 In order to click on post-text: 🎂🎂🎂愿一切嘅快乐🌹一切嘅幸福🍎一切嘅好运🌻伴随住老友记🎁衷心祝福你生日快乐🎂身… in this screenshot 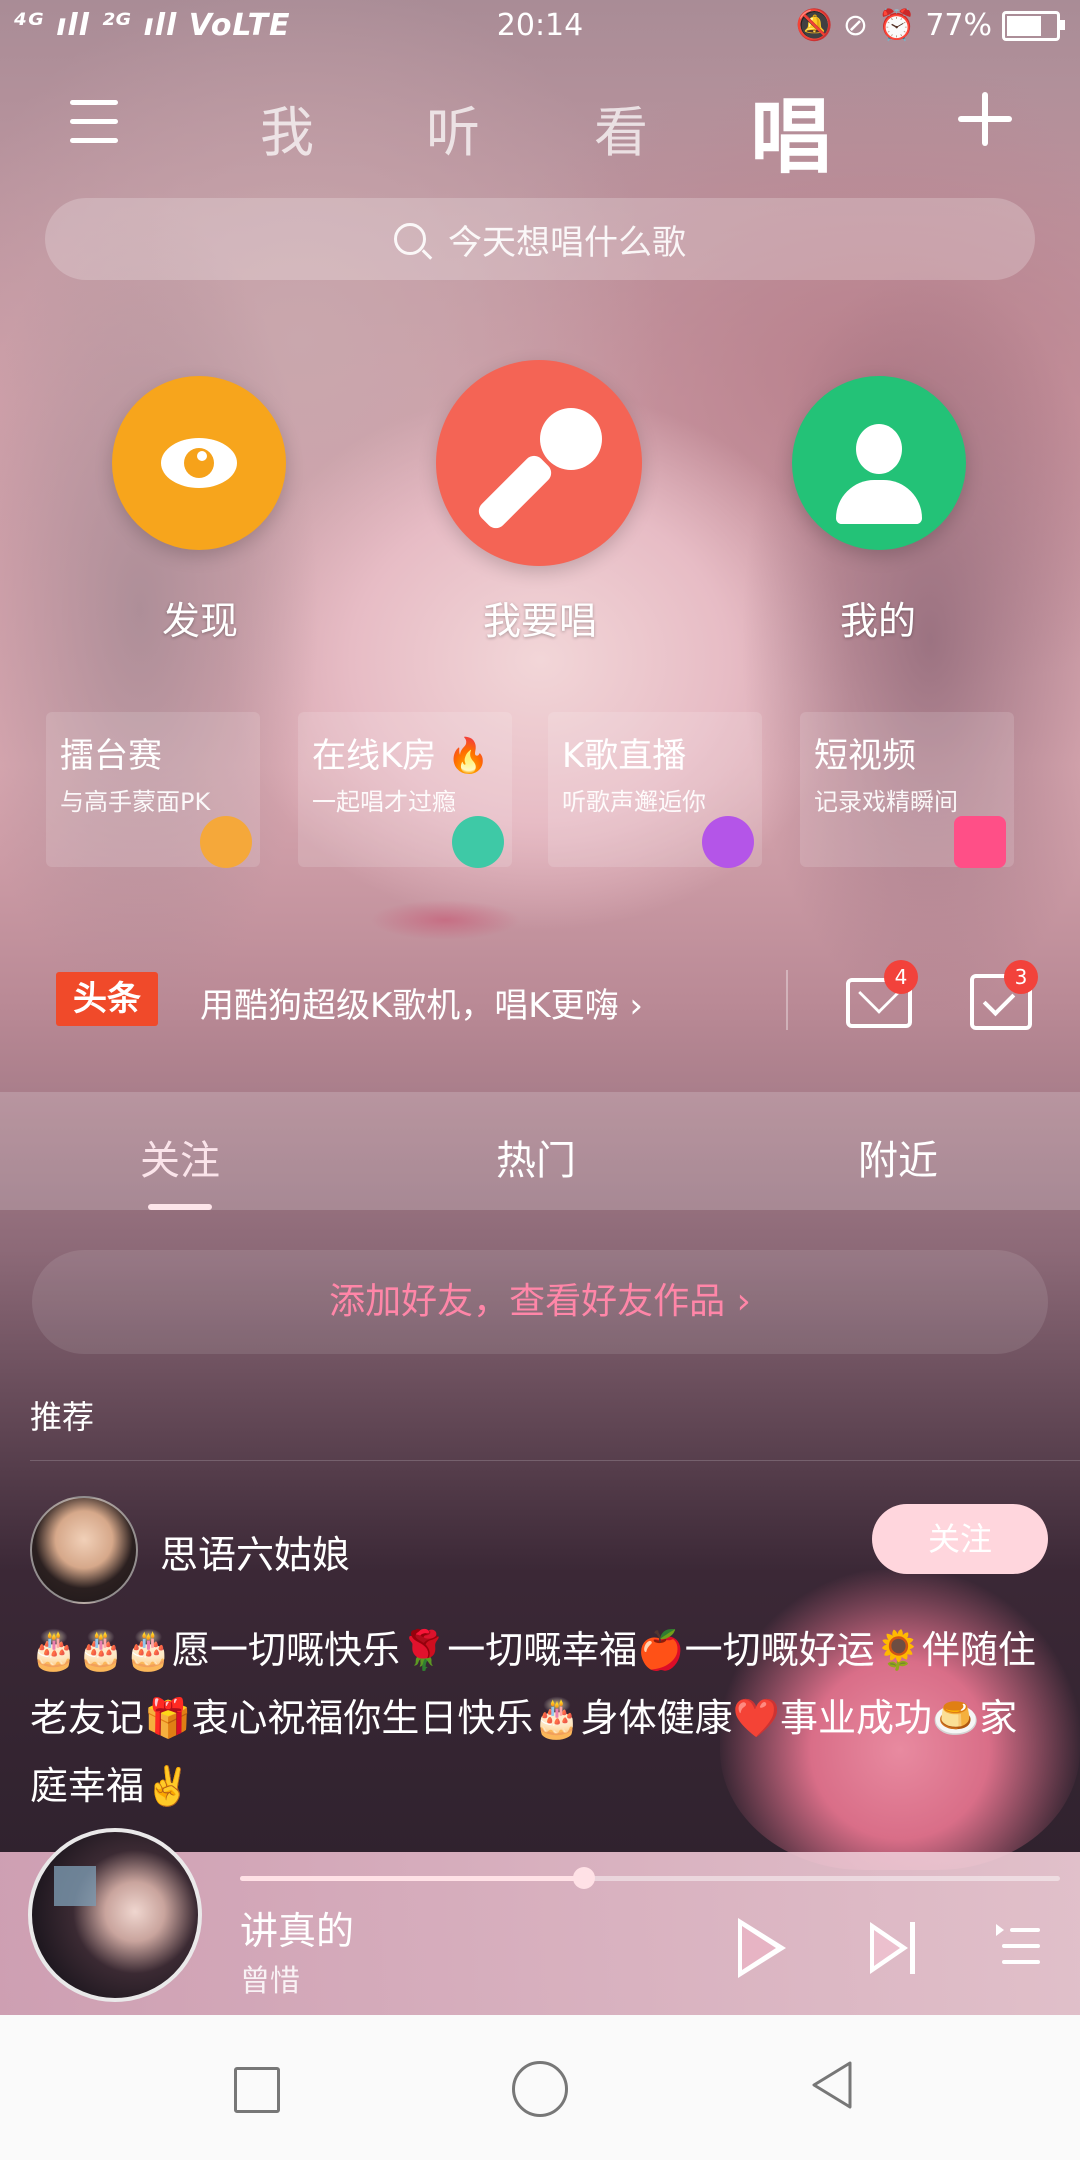, I will do `click(533, 1718)`.